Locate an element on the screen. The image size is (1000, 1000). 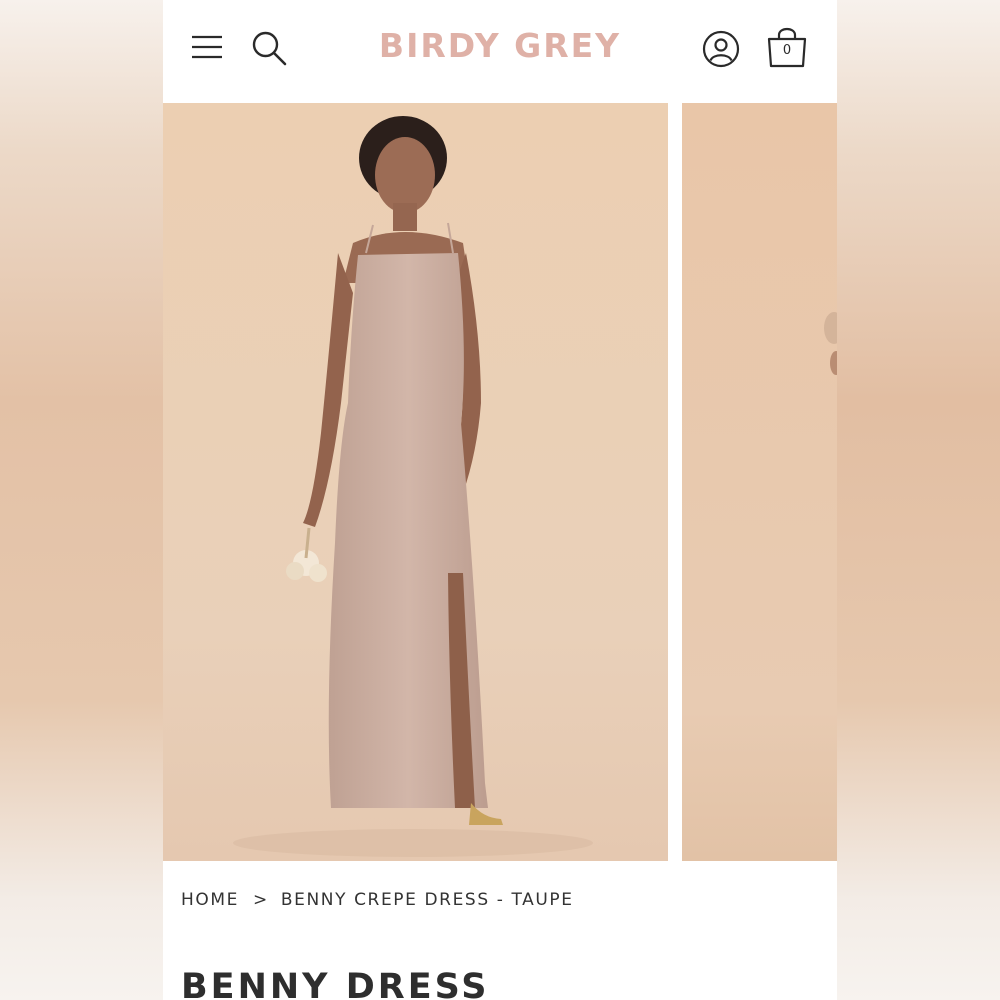
breadcrumb-home-link: HOME is located at coordinates (210, 900).